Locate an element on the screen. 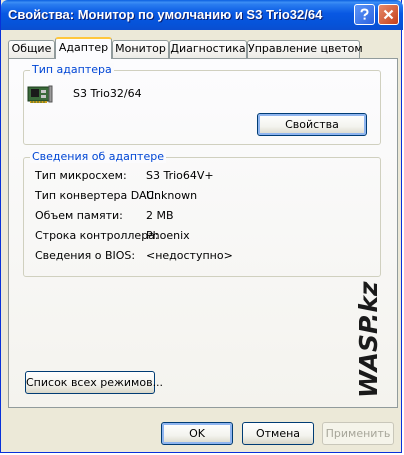 The height and width of the screenshot is (455, 404). adapter-properties-button: Свойства is located at coordinates (312, 124).